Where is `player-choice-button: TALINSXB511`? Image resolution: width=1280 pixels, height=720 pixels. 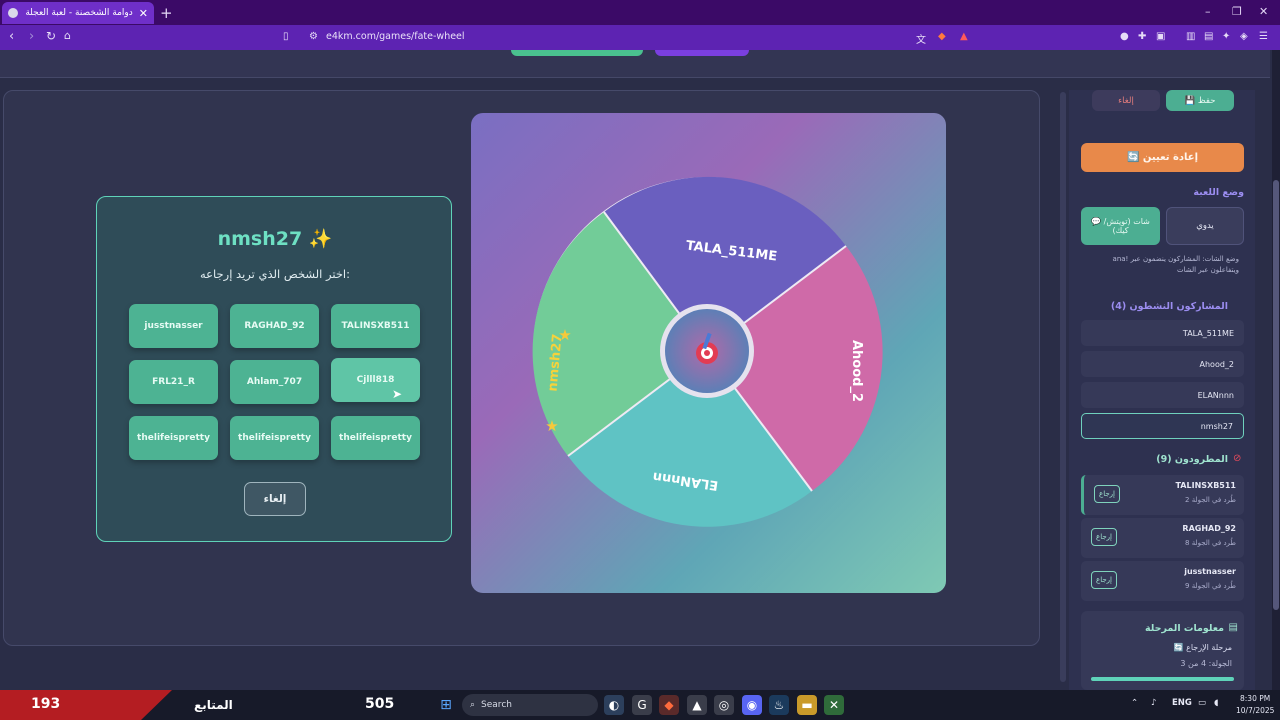
player-choice-button: TALINSXB511 is located at coordinates (375, 326).